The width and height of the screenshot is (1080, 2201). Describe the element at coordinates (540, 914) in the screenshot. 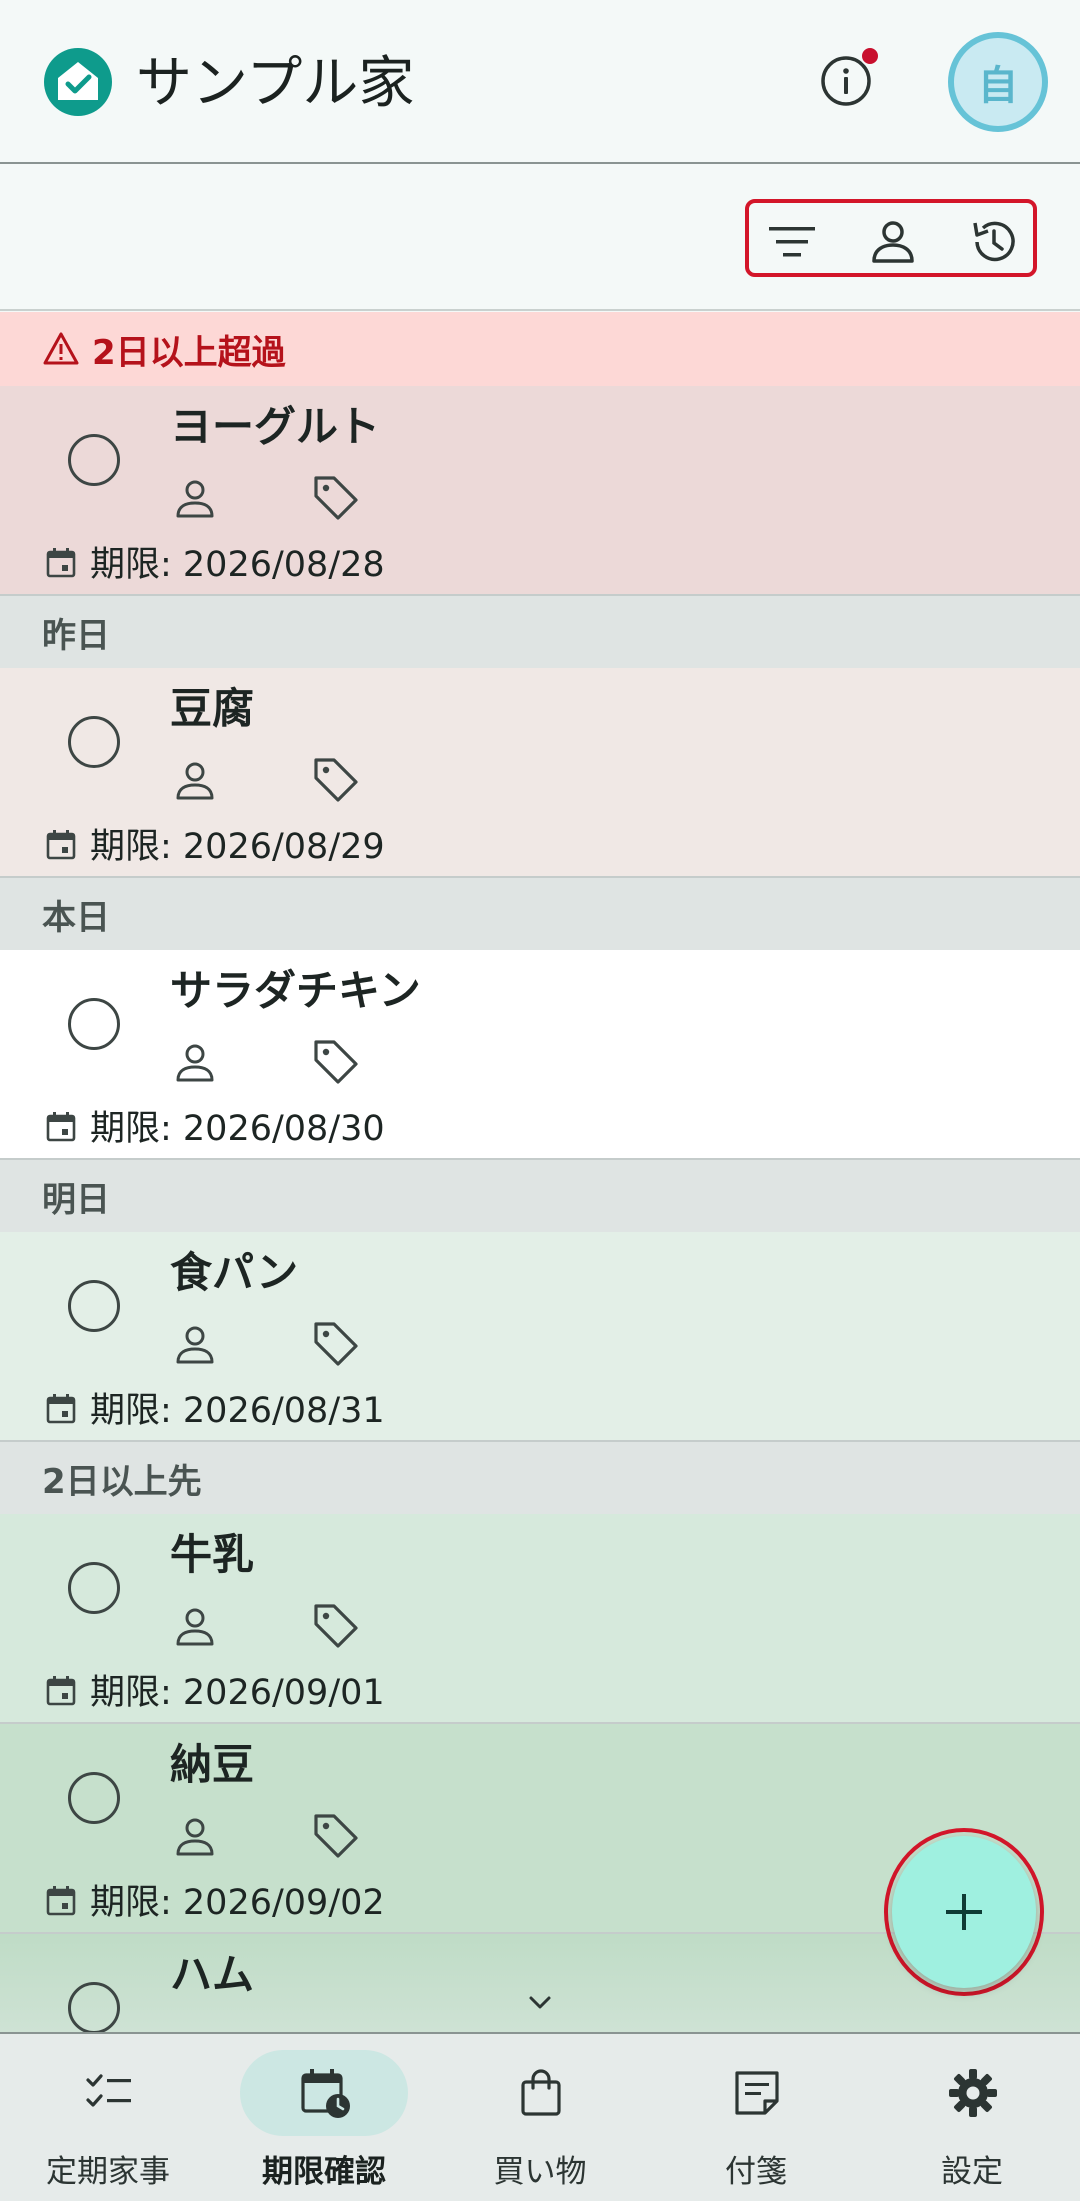

I see `group-header-today: 本日` at that location.